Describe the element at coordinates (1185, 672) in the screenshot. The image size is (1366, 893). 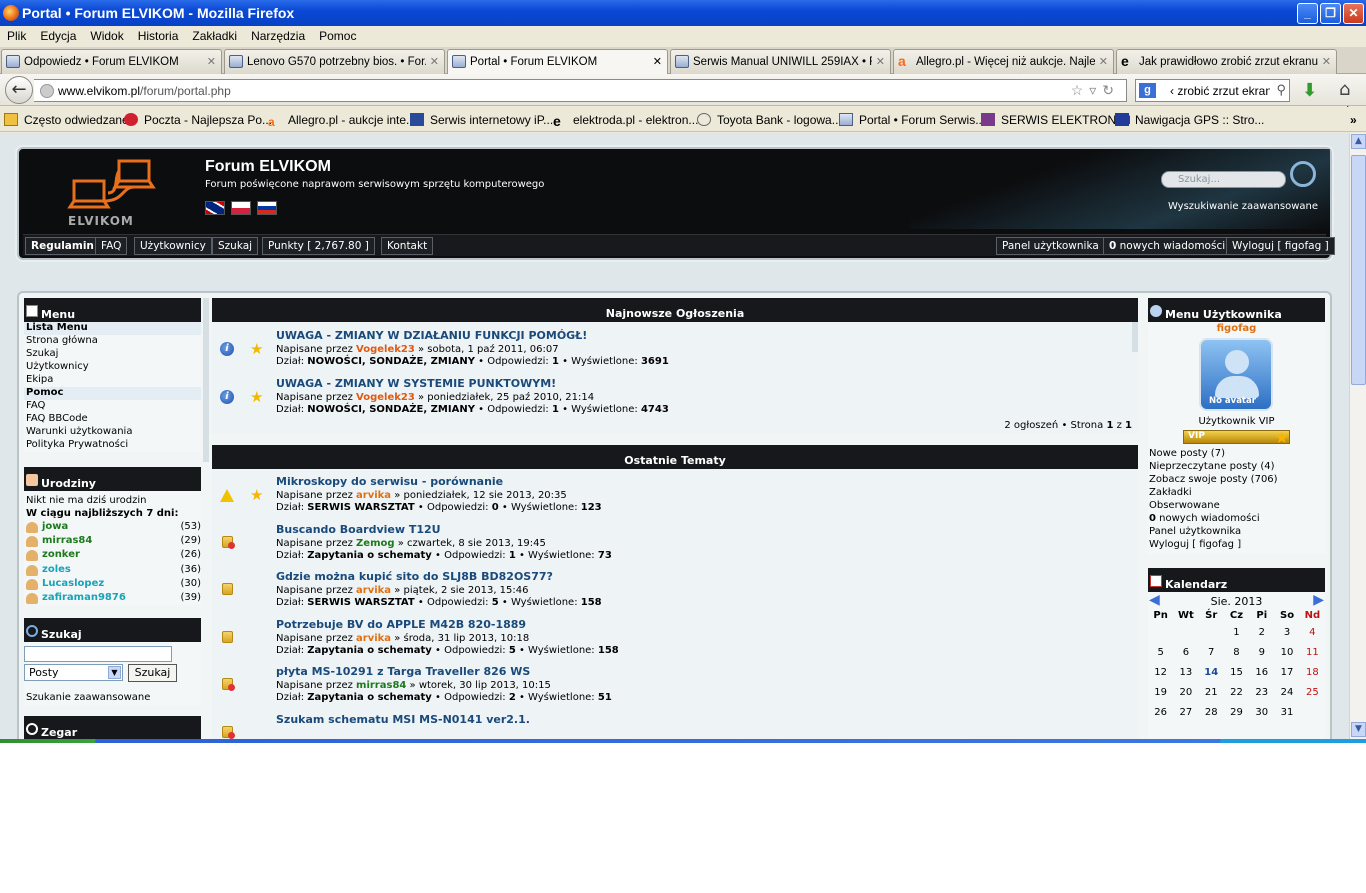
I see `calendar-day: 13` at that location.